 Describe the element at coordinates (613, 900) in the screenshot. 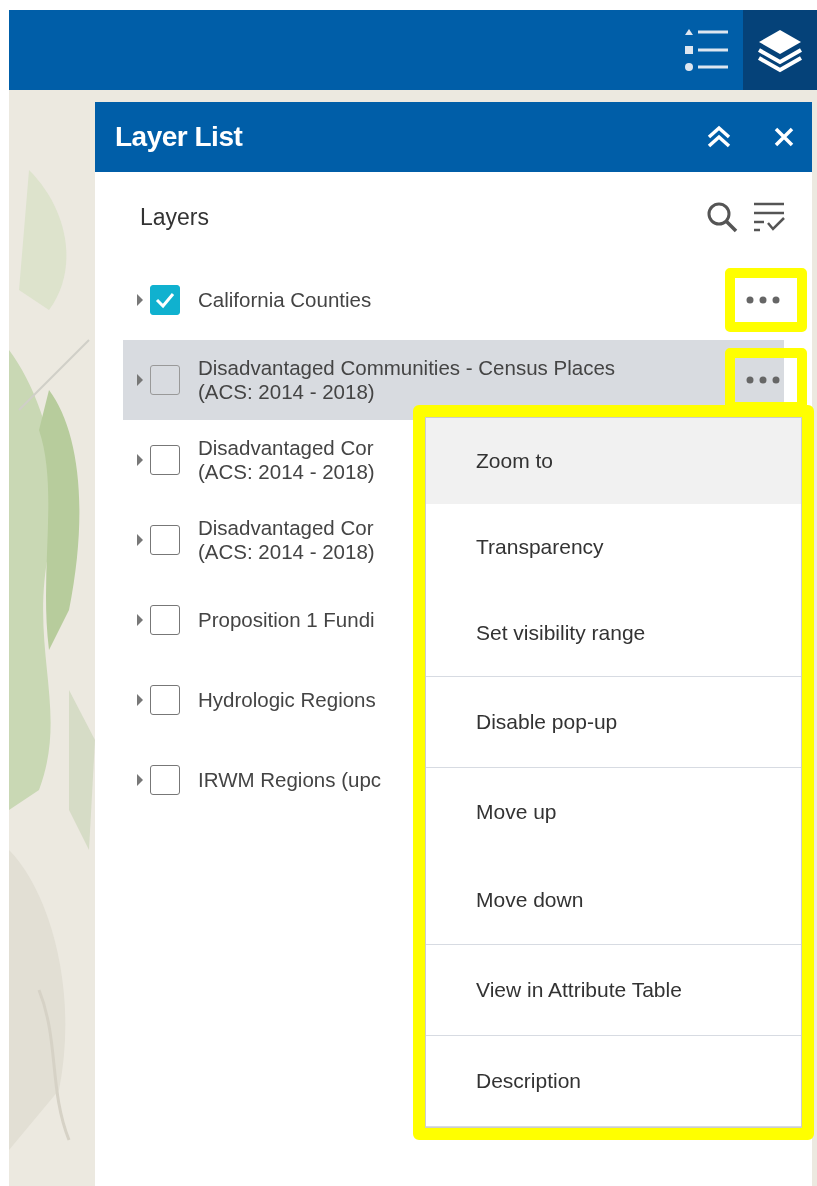

I see `menu-item: Move down` at that location.